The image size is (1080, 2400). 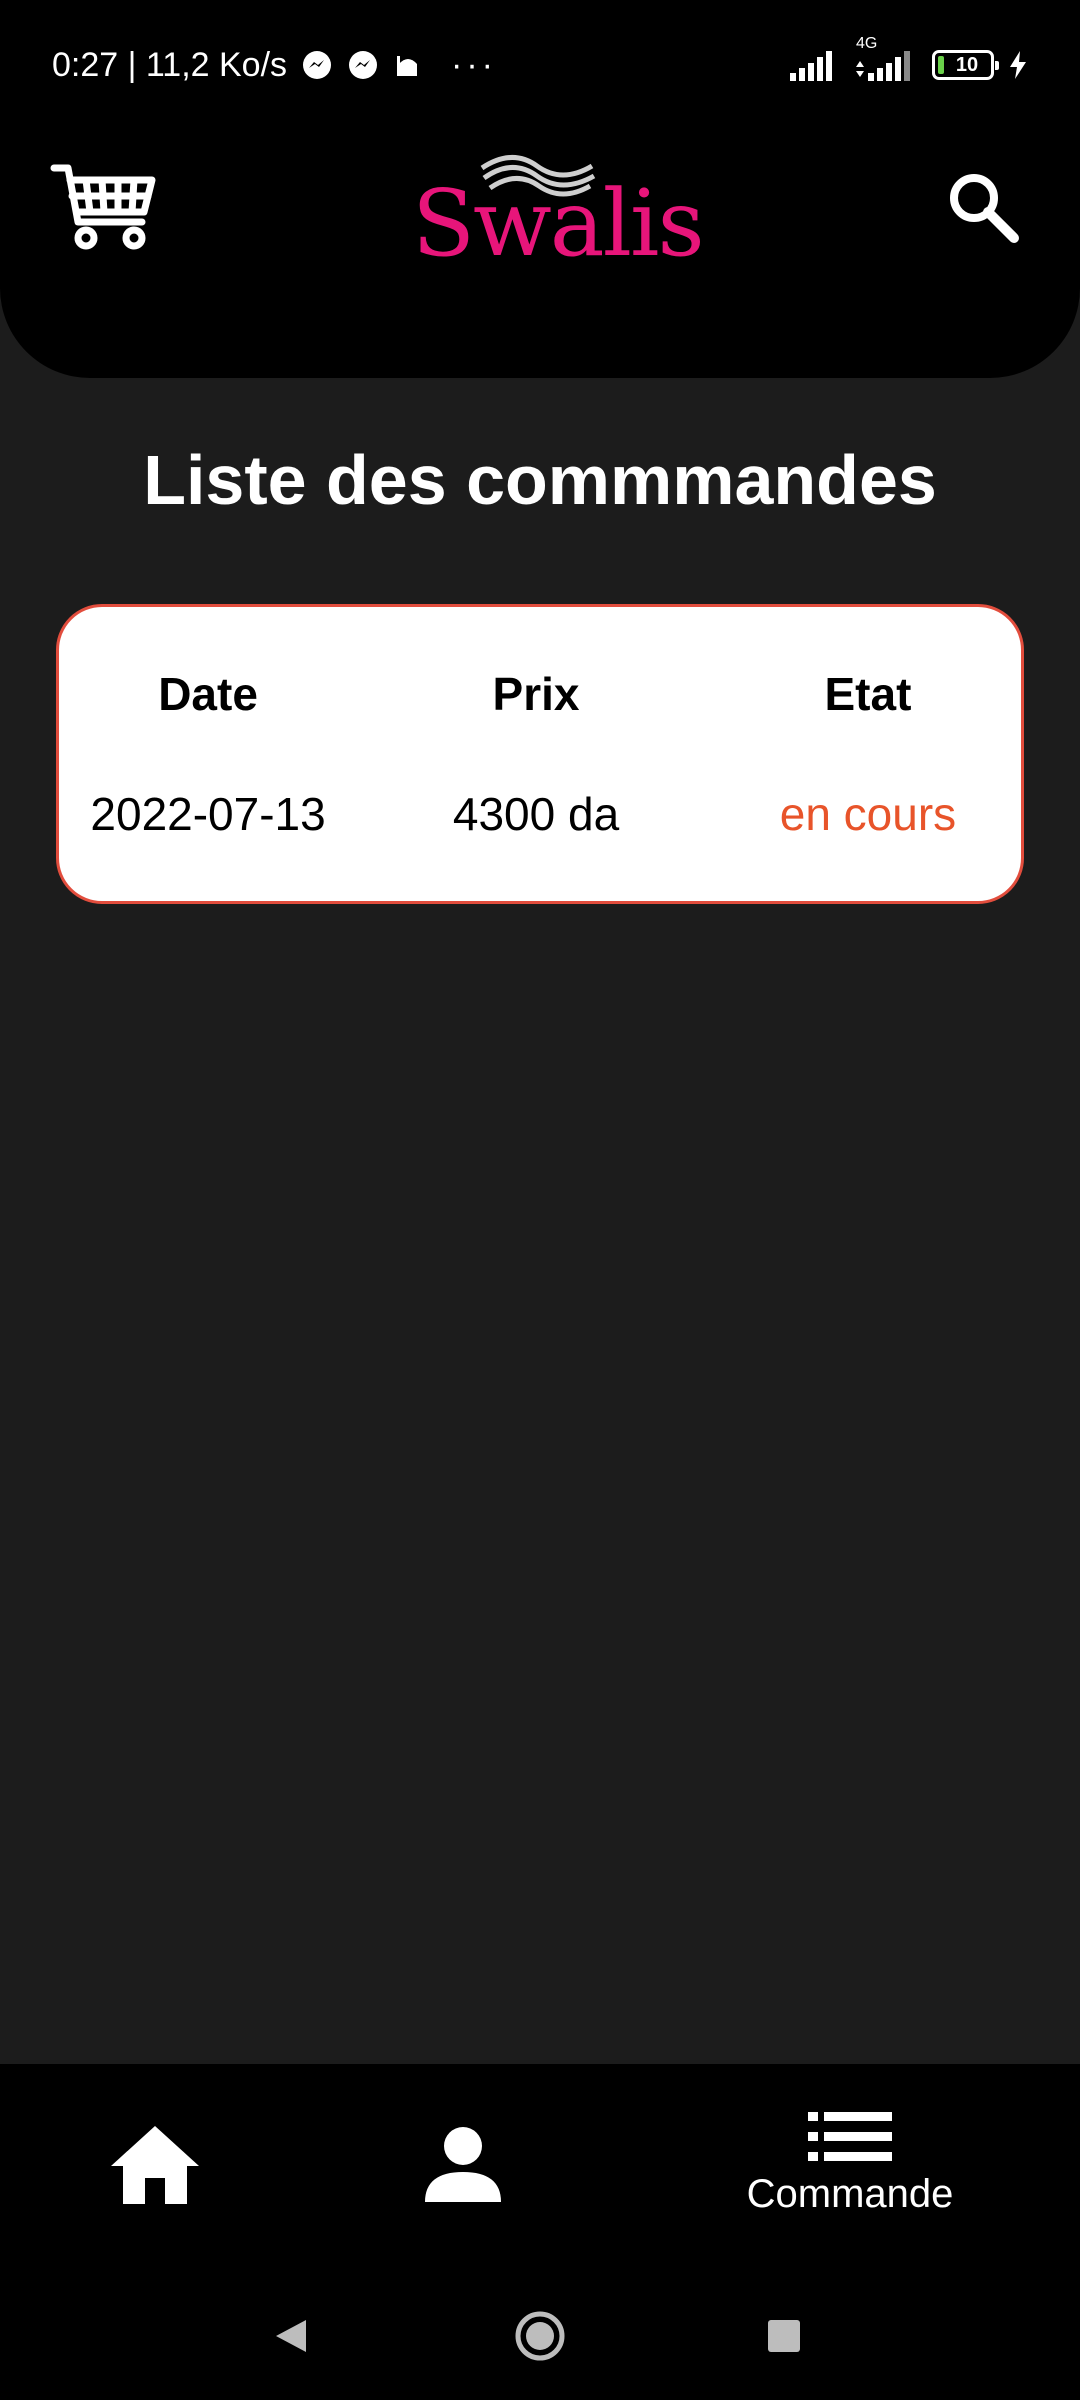 I want to click on search-button, so click(x=982, y=206).